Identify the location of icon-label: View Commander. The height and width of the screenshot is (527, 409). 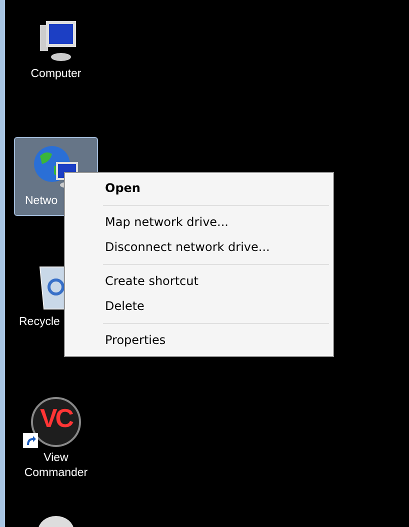
(56, 466).